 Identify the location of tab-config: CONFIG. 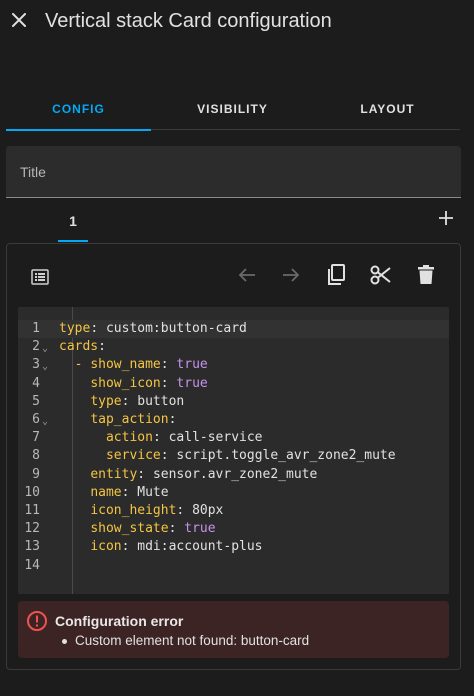
(78, 109).